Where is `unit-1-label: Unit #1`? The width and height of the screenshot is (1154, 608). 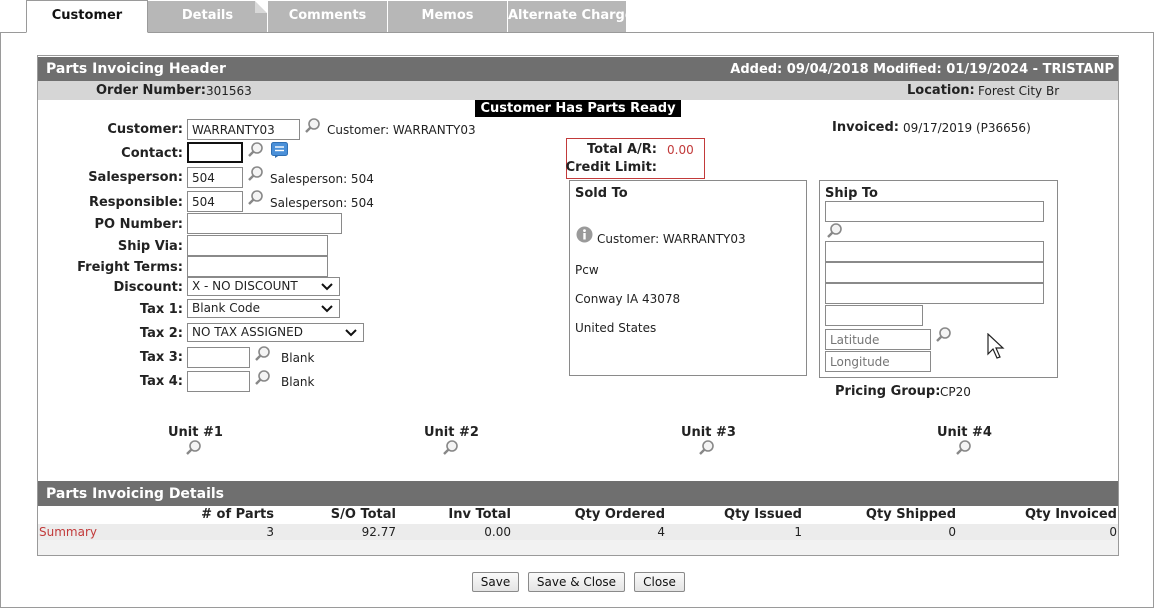 unit-1-label: Unit #1 is located at coordinates (195, 432).